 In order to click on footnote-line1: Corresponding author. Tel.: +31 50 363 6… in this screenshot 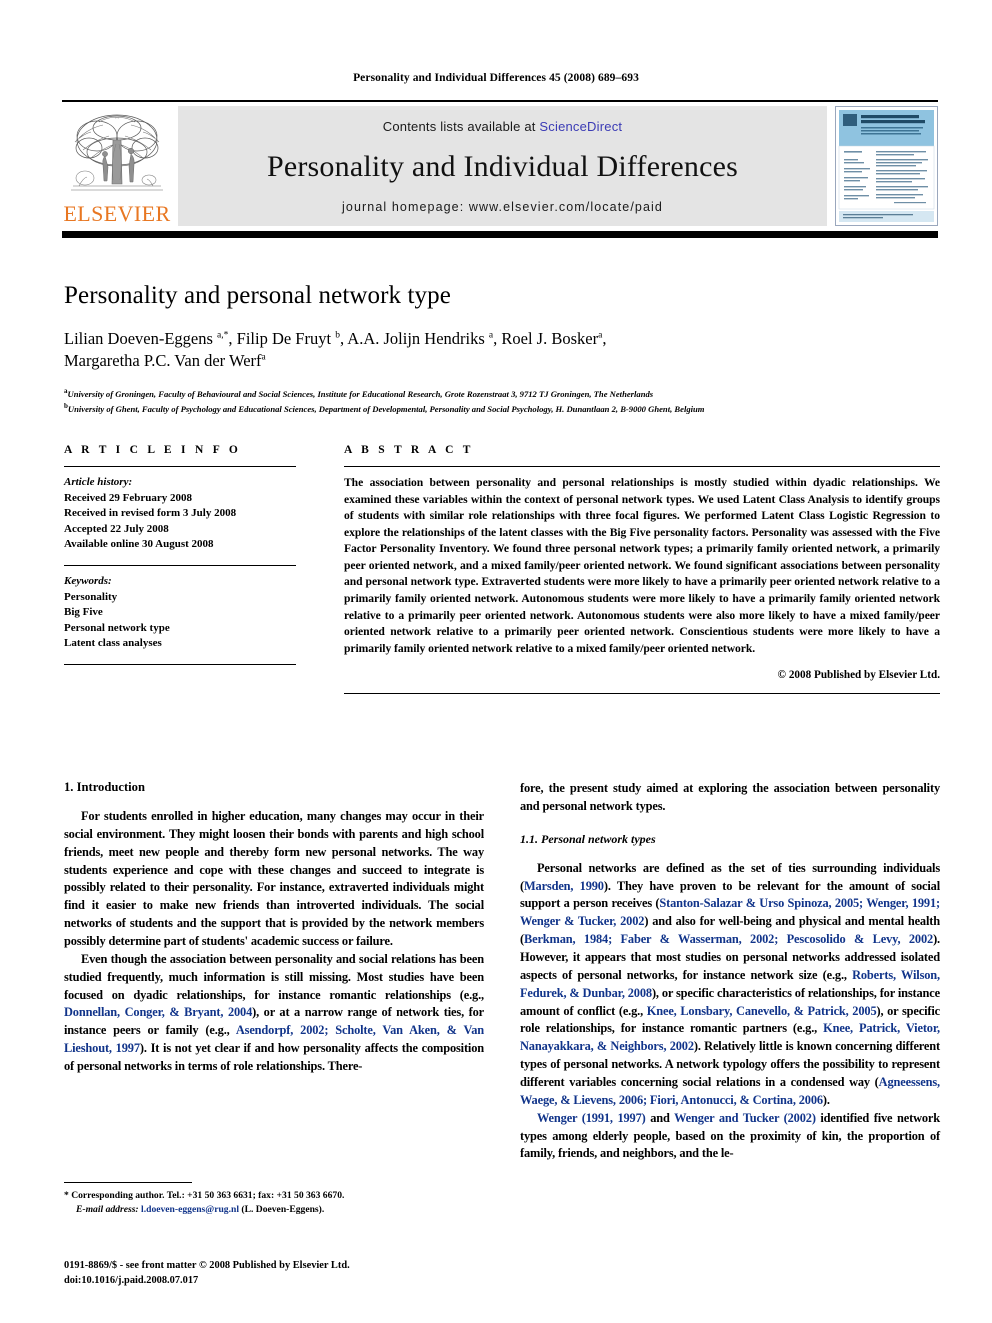, I will do `click(208, 1195)`.